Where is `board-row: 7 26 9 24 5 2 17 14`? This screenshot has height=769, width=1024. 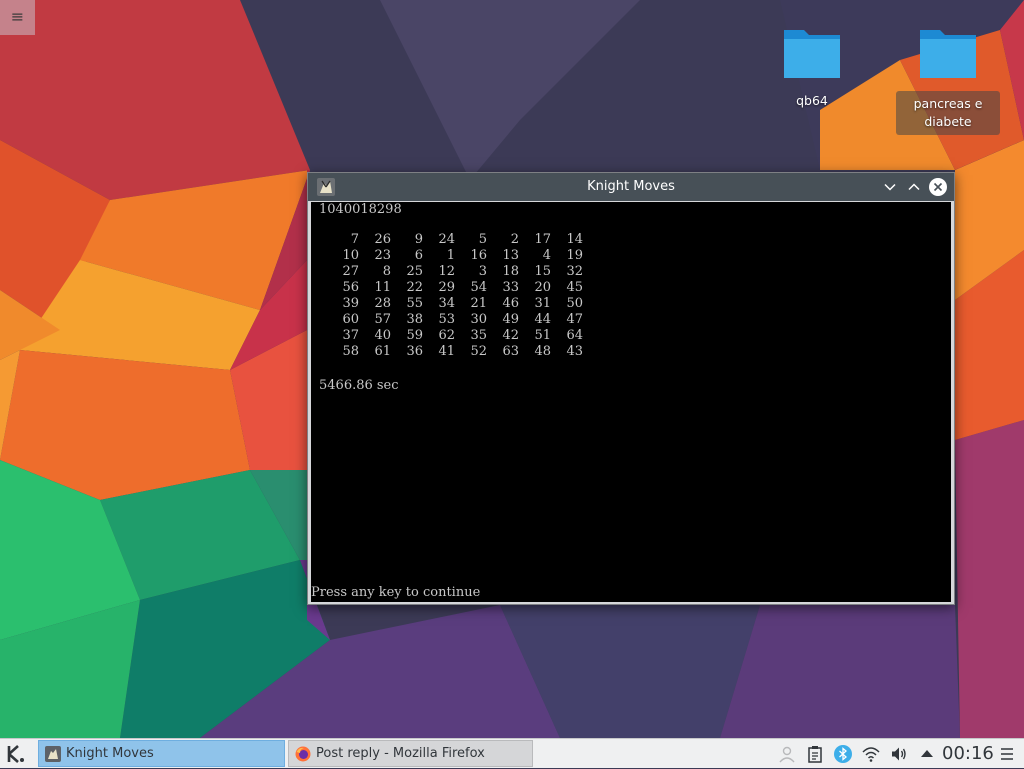 board-row: 7 26 9 24 5 2 17 14 is located at coordinates (451, 240).